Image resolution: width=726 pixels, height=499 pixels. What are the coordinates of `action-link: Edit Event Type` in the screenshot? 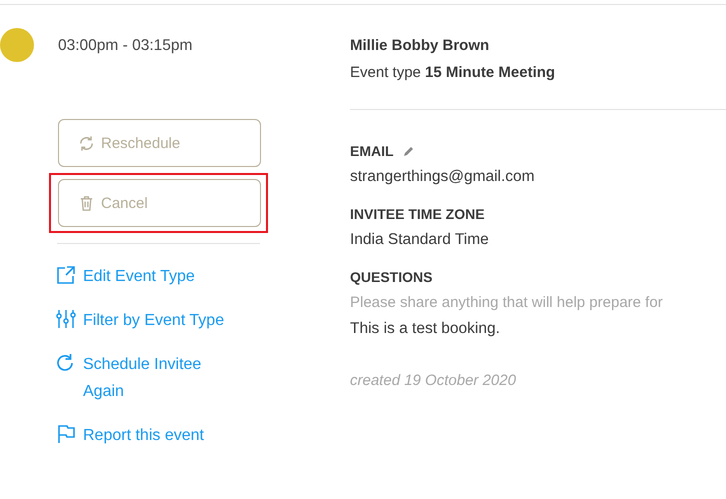 It's located at (162, 276).